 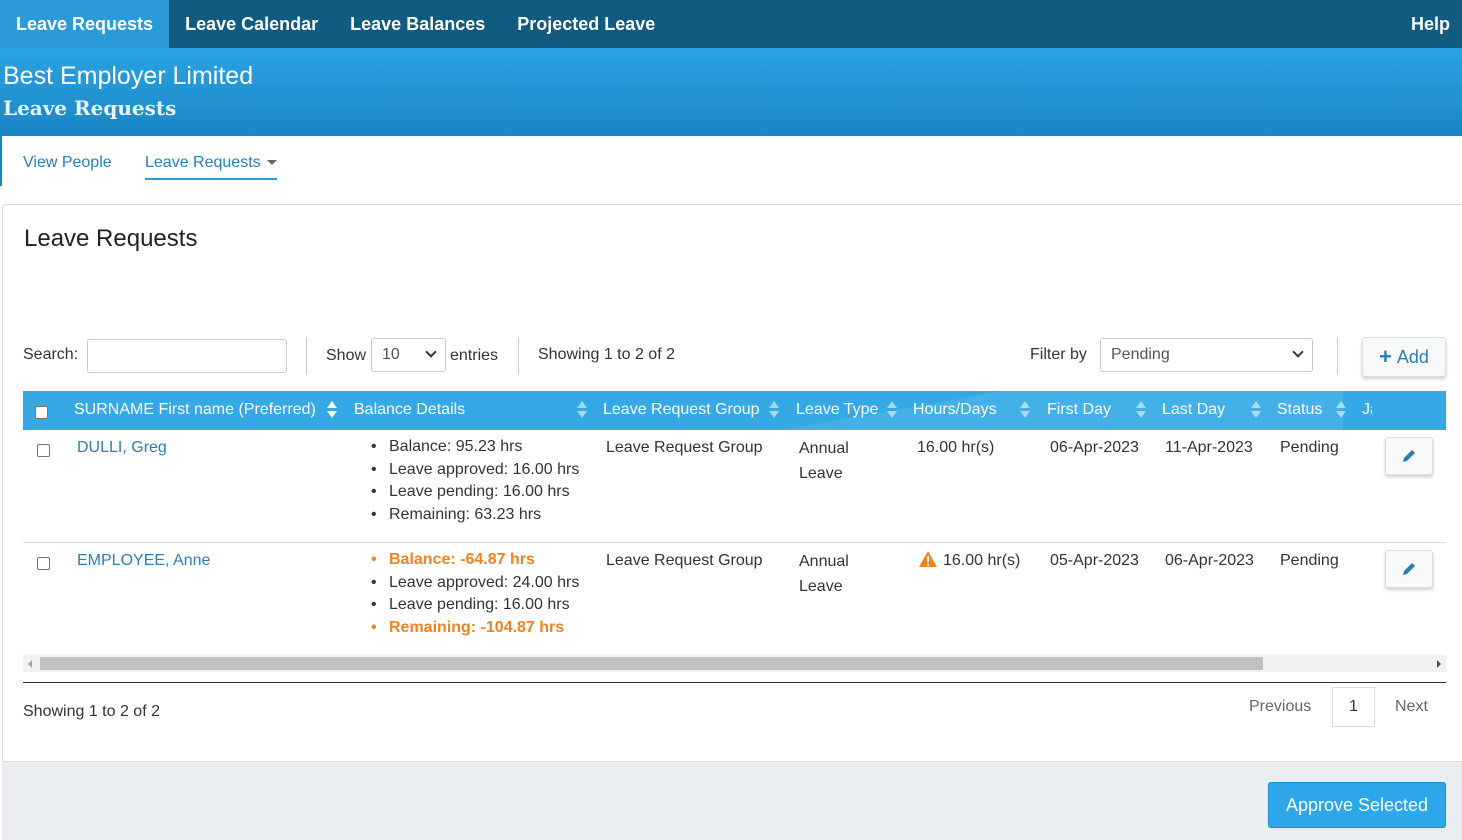 What do you see at coordinates (408, 355) in the screenshot?
I see `page-length-select: 10` at bounding box center [408, 355].